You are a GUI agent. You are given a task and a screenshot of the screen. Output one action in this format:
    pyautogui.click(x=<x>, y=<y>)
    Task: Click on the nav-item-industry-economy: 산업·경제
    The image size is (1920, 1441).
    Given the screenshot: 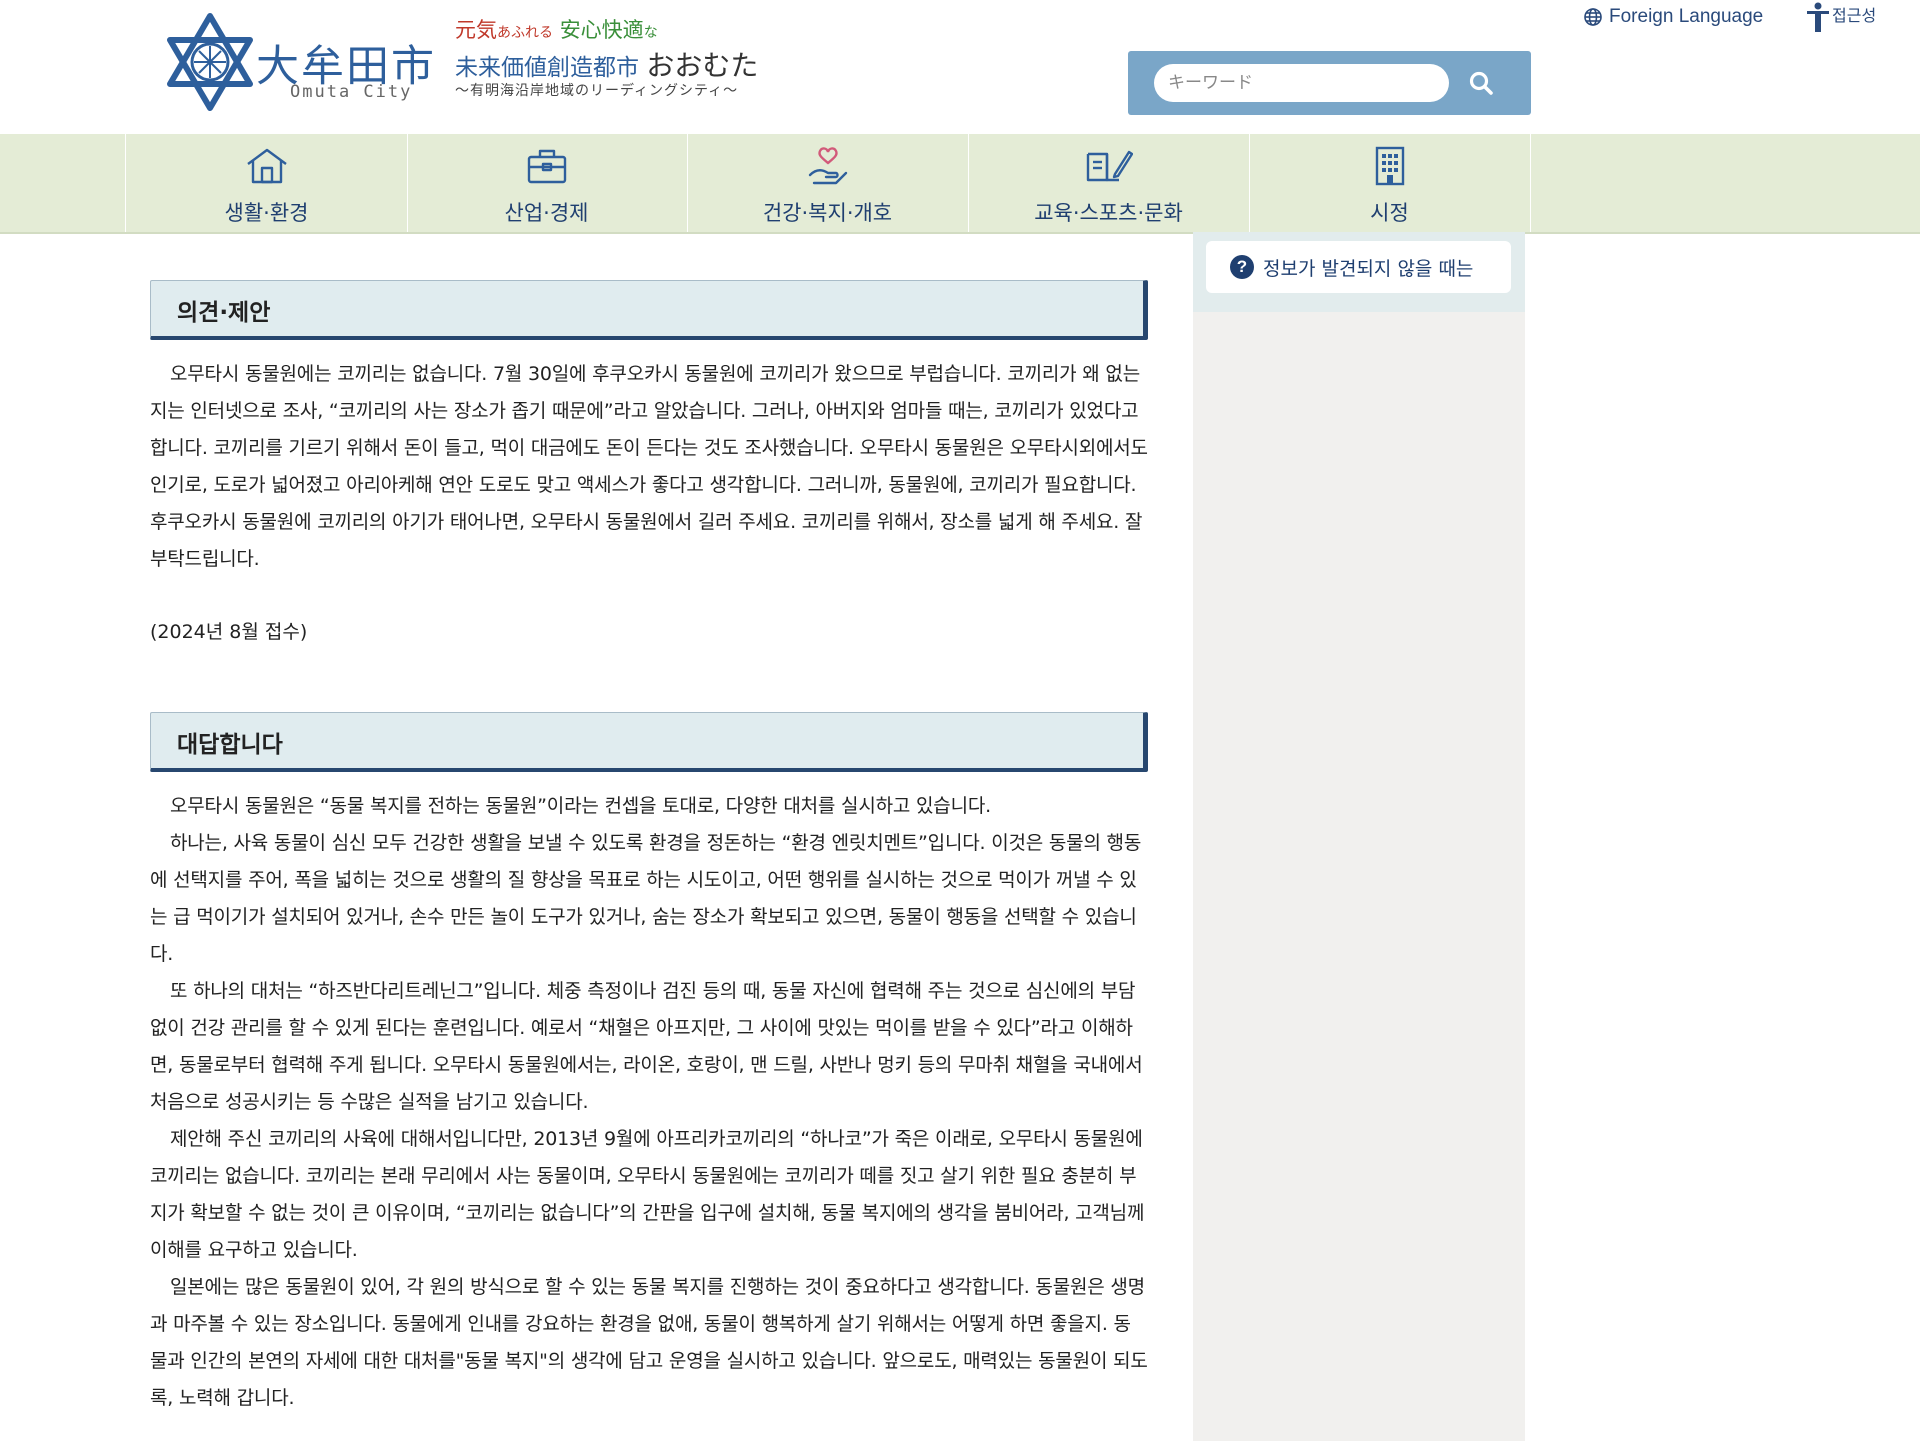 What is the action you would take?
    pyautogui.click(x=547, y=183)
    